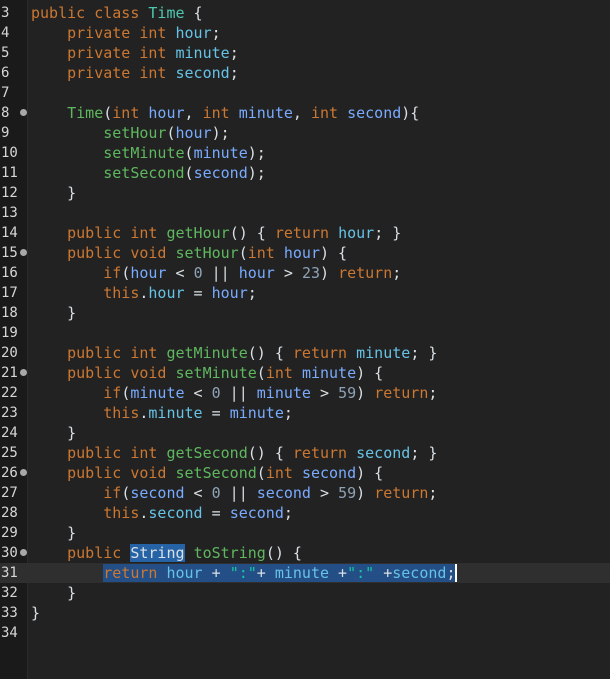  Describe the element at coordinates (401, 493) in the screenshot. I see `code-token: return` at that location.